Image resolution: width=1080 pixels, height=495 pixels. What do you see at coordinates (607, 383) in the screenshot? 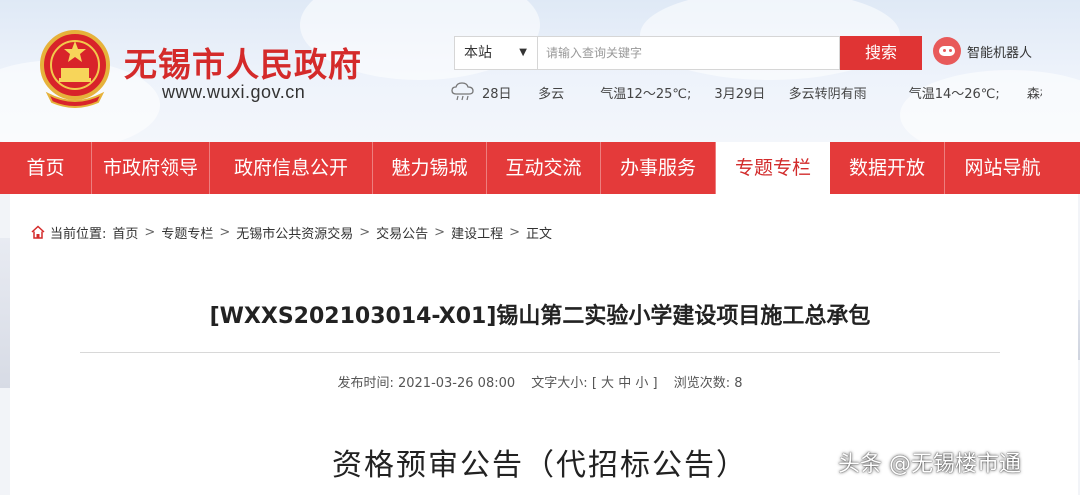
I see `fontsize-large-button: 大` at bounding box center [607, 383].